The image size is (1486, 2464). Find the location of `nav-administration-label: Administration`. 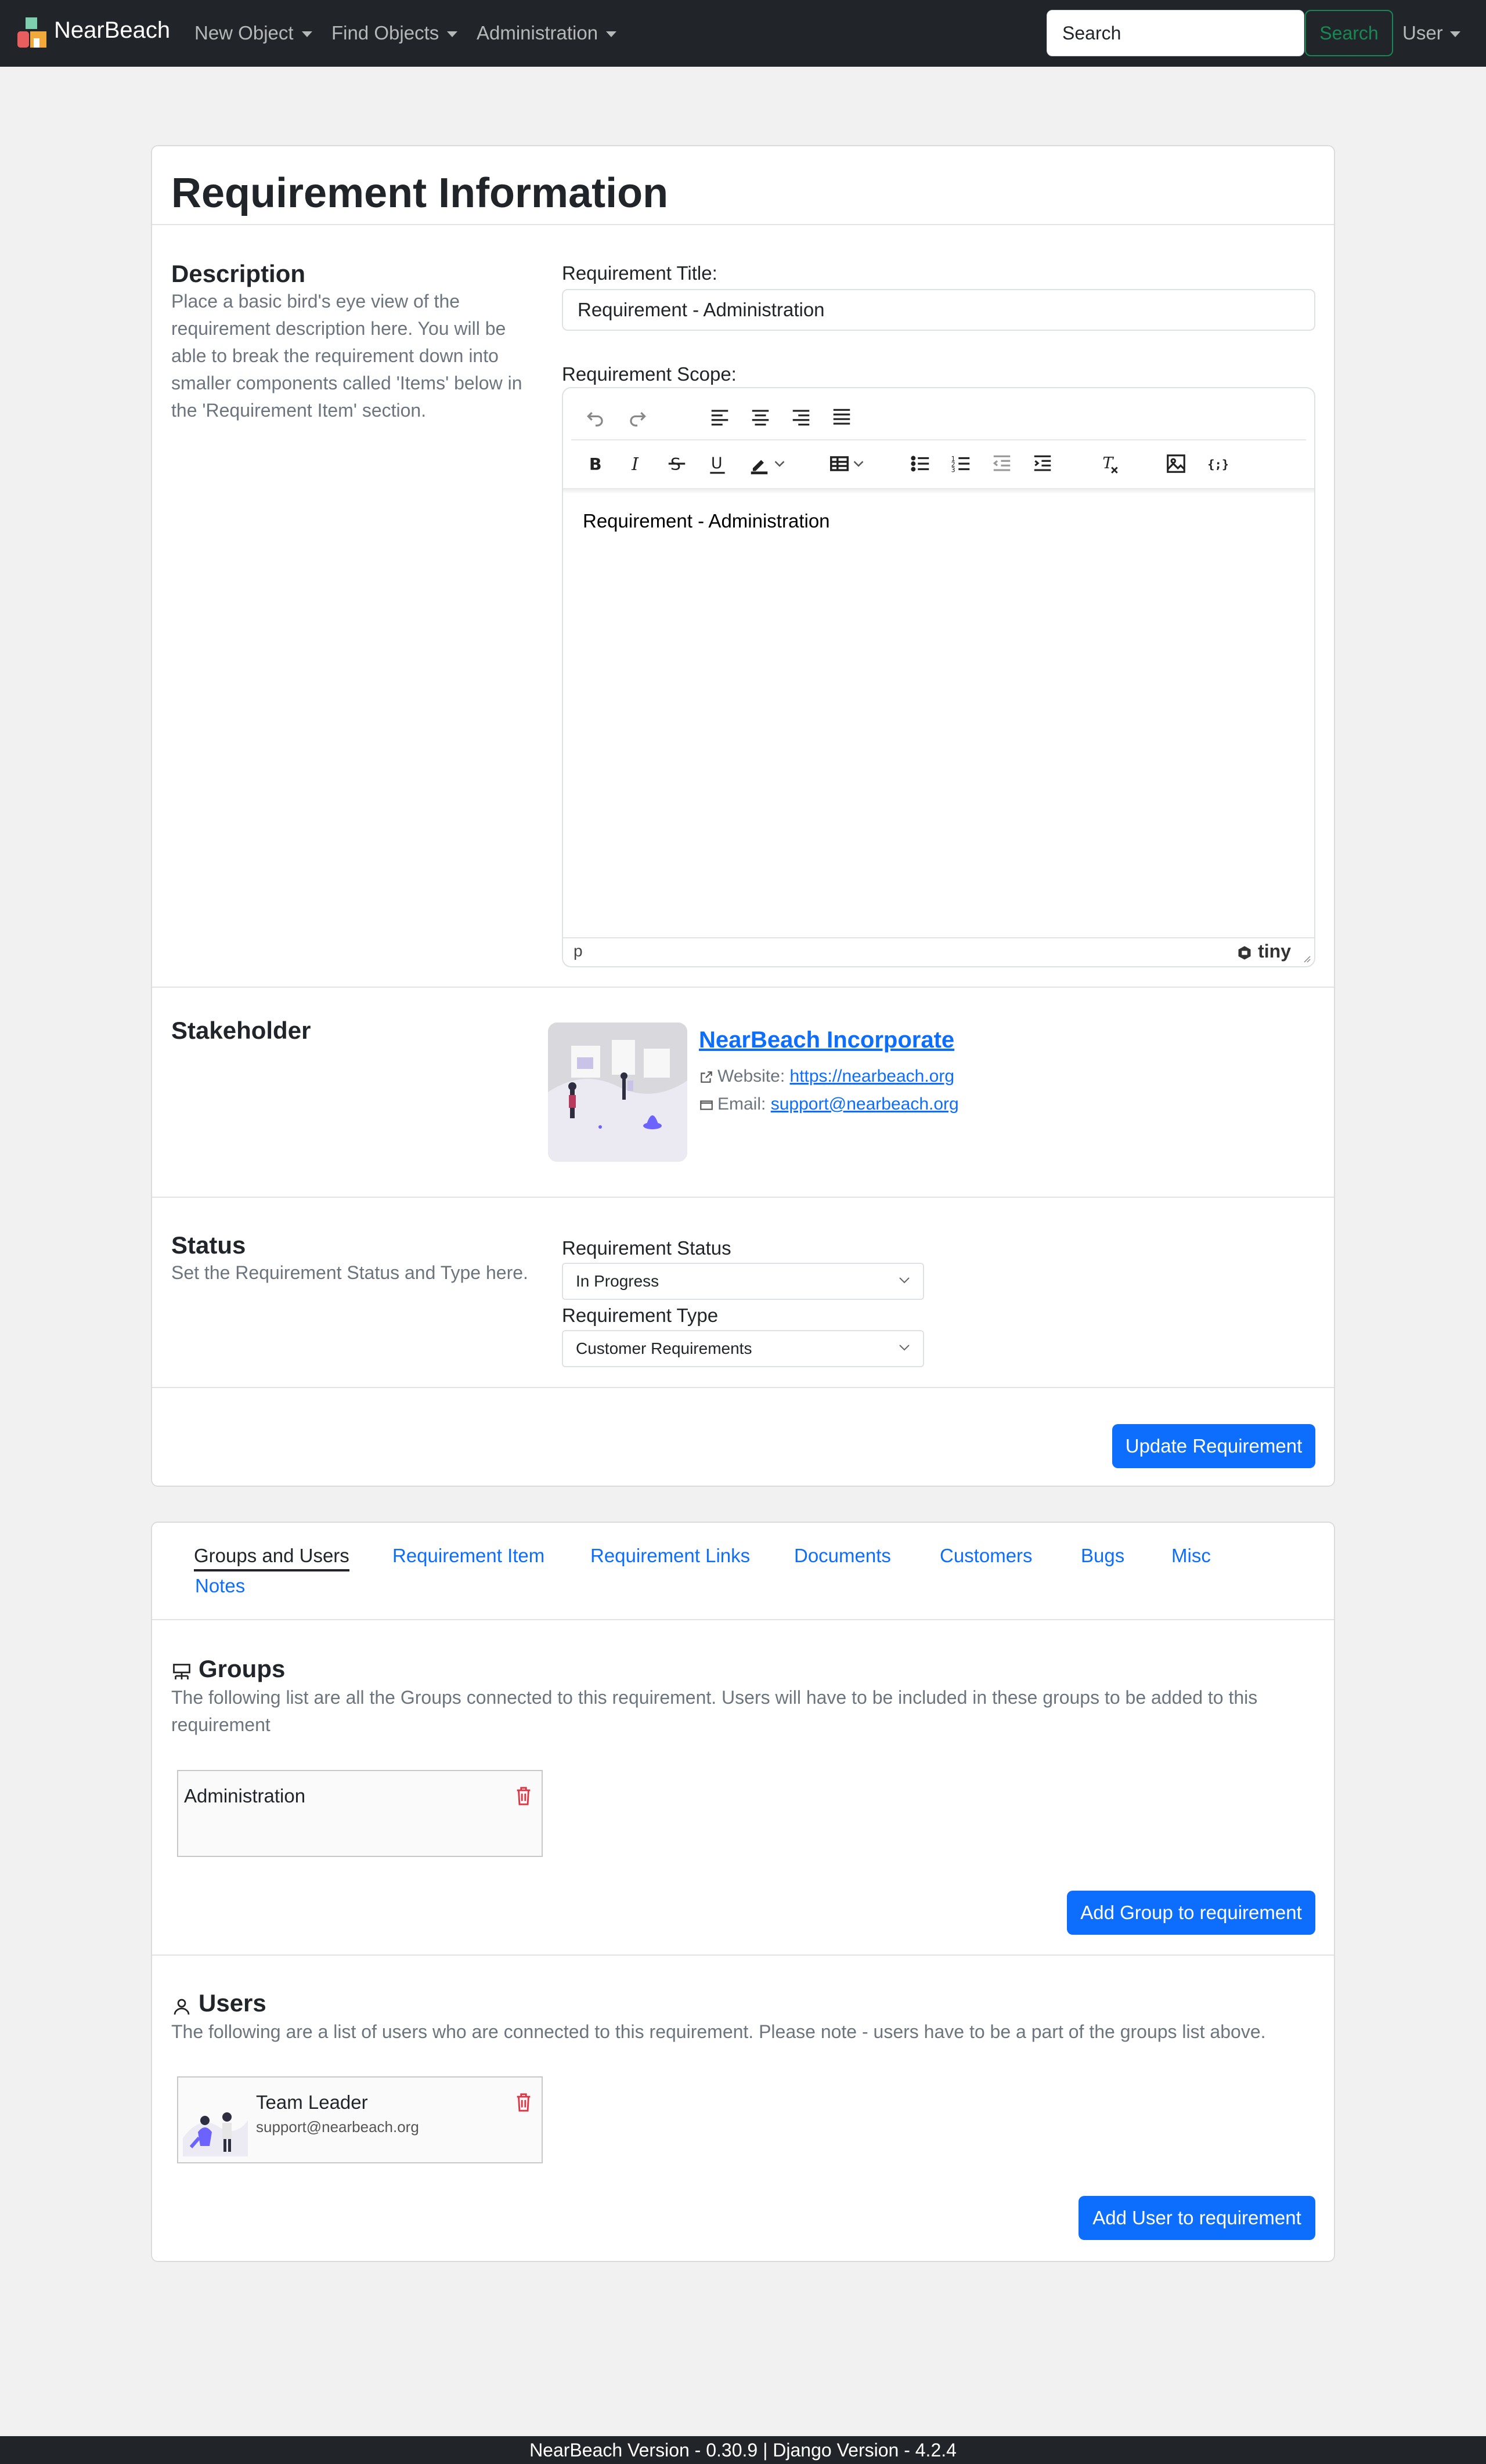

nav-administration-label: Administration is located at coordinates (537, 33).